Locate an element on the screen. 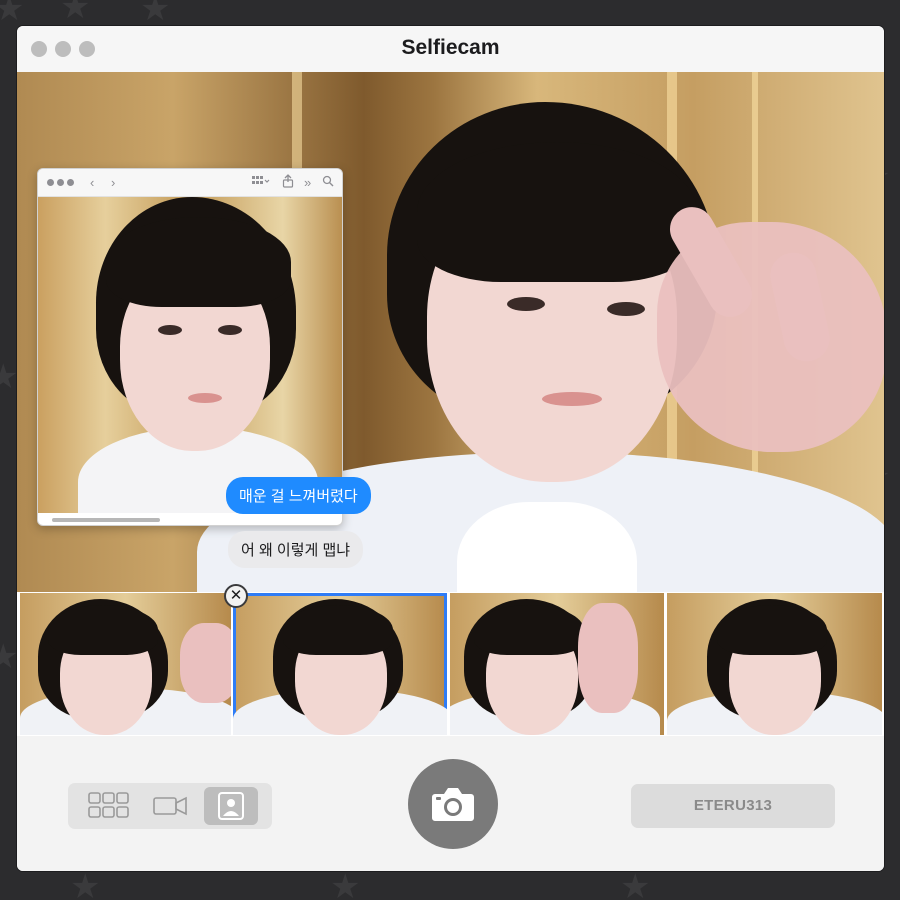 The image size is (900, 900). grid-icon is located at coordinates (108, 805).